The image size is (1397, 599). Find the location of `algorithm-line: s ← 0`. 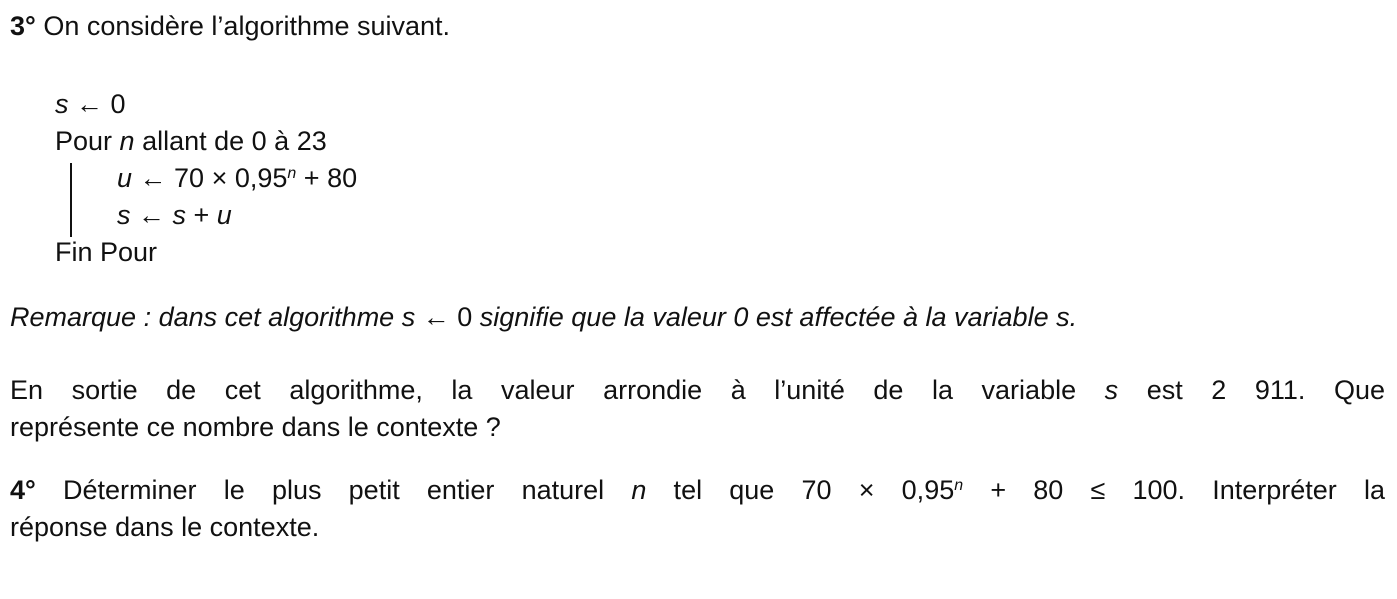

algorithm-line: s ← 0 is located at coordinates (90, 104).